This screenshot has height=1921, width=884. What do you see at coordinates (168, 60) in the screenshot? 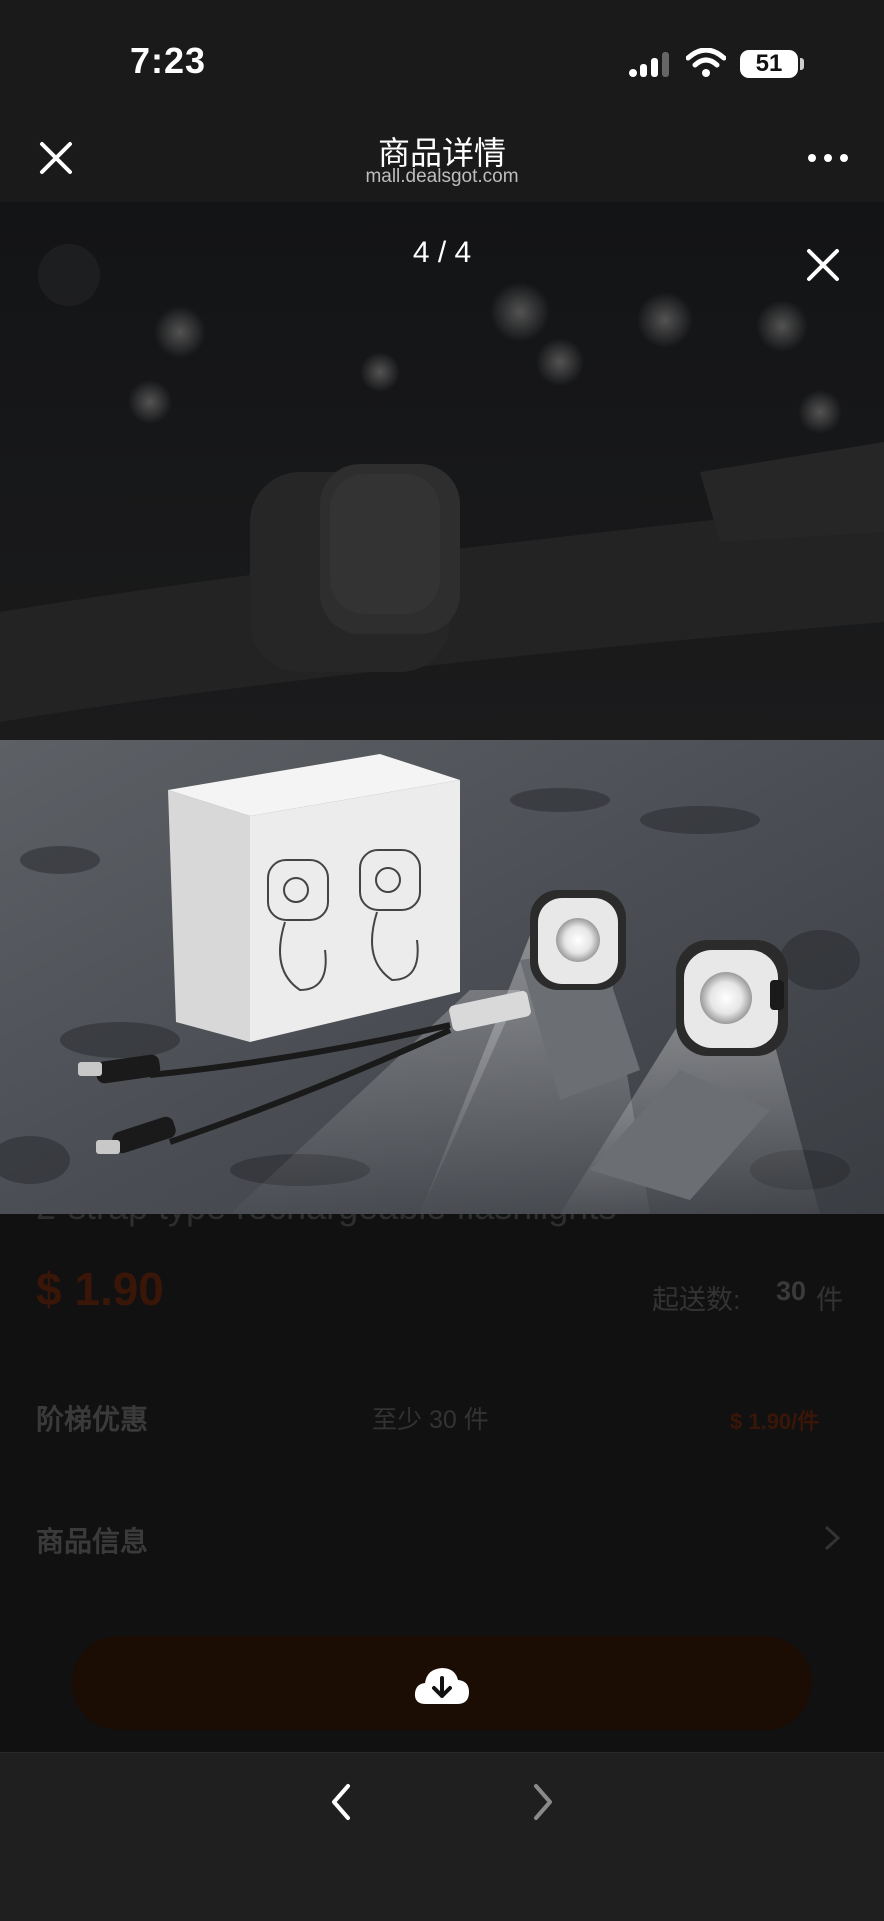
I see `status-time: 7:23` at bounding box center [168, 60].